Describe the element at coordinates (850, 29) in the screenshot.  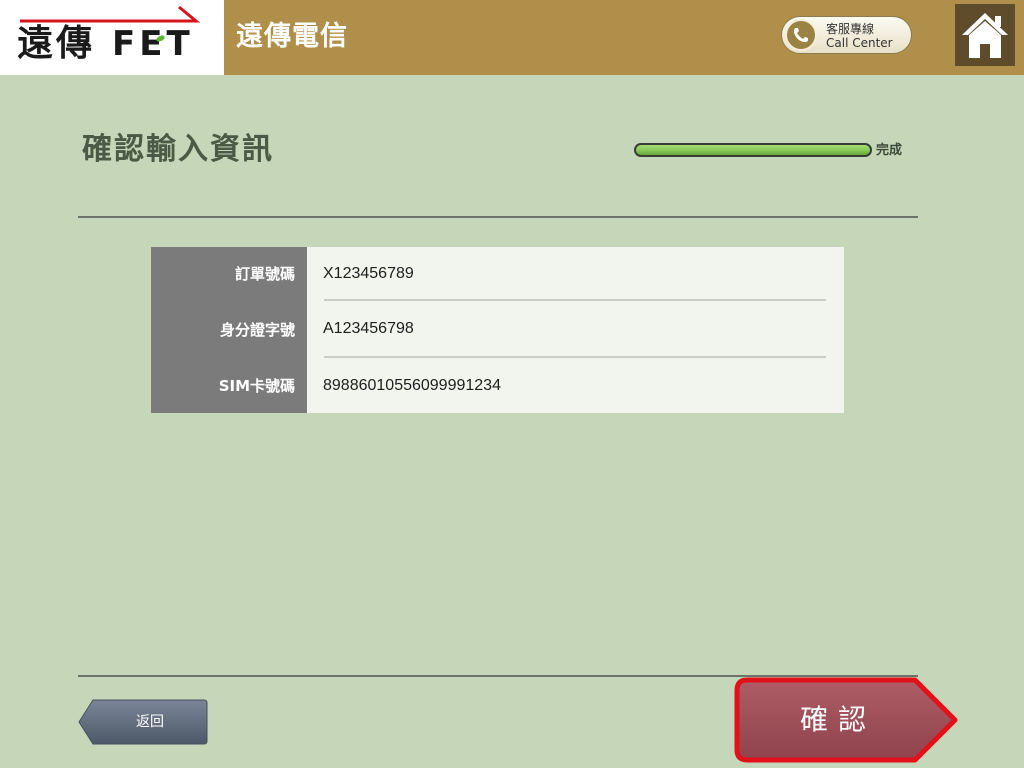
I see `call-center-label: 客服專線` at that location.